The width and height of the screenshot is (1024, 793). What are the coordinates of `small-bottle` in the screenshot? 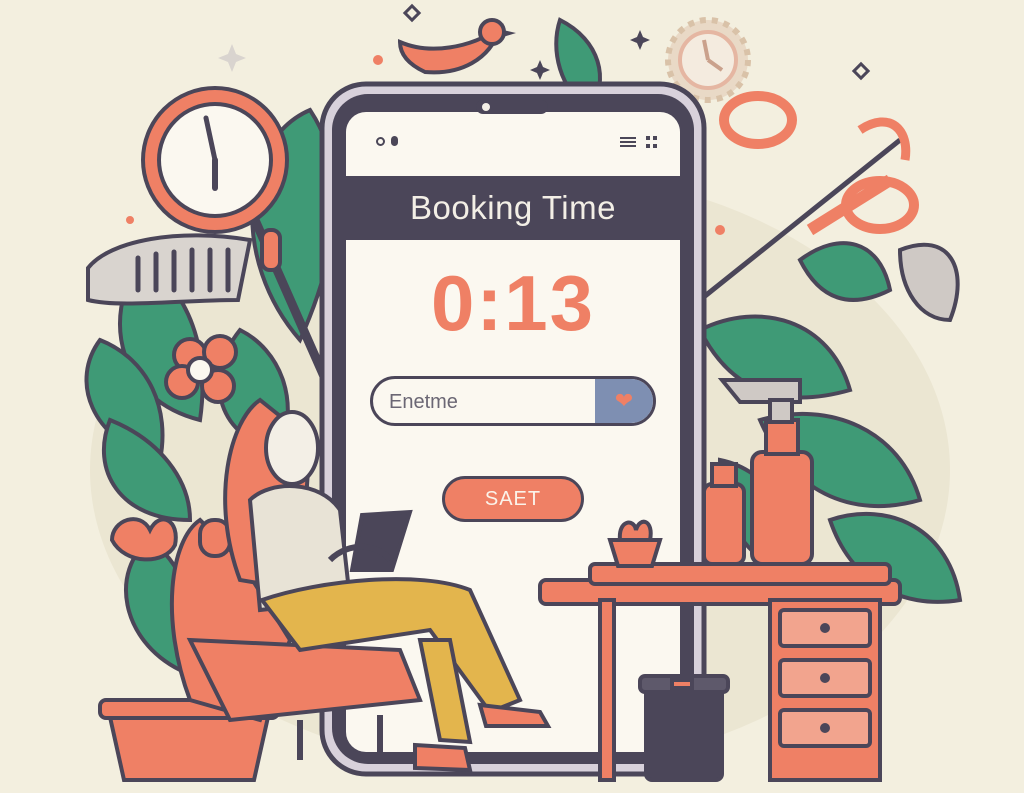 It's located at (724, 514).